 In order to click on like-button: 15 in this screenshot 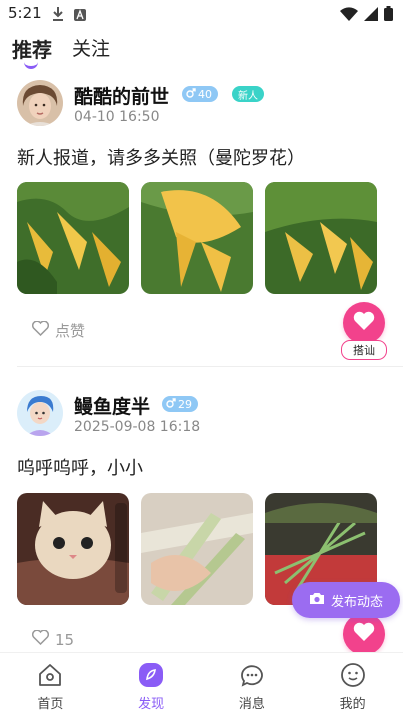, I will do `click(53, 639)`.